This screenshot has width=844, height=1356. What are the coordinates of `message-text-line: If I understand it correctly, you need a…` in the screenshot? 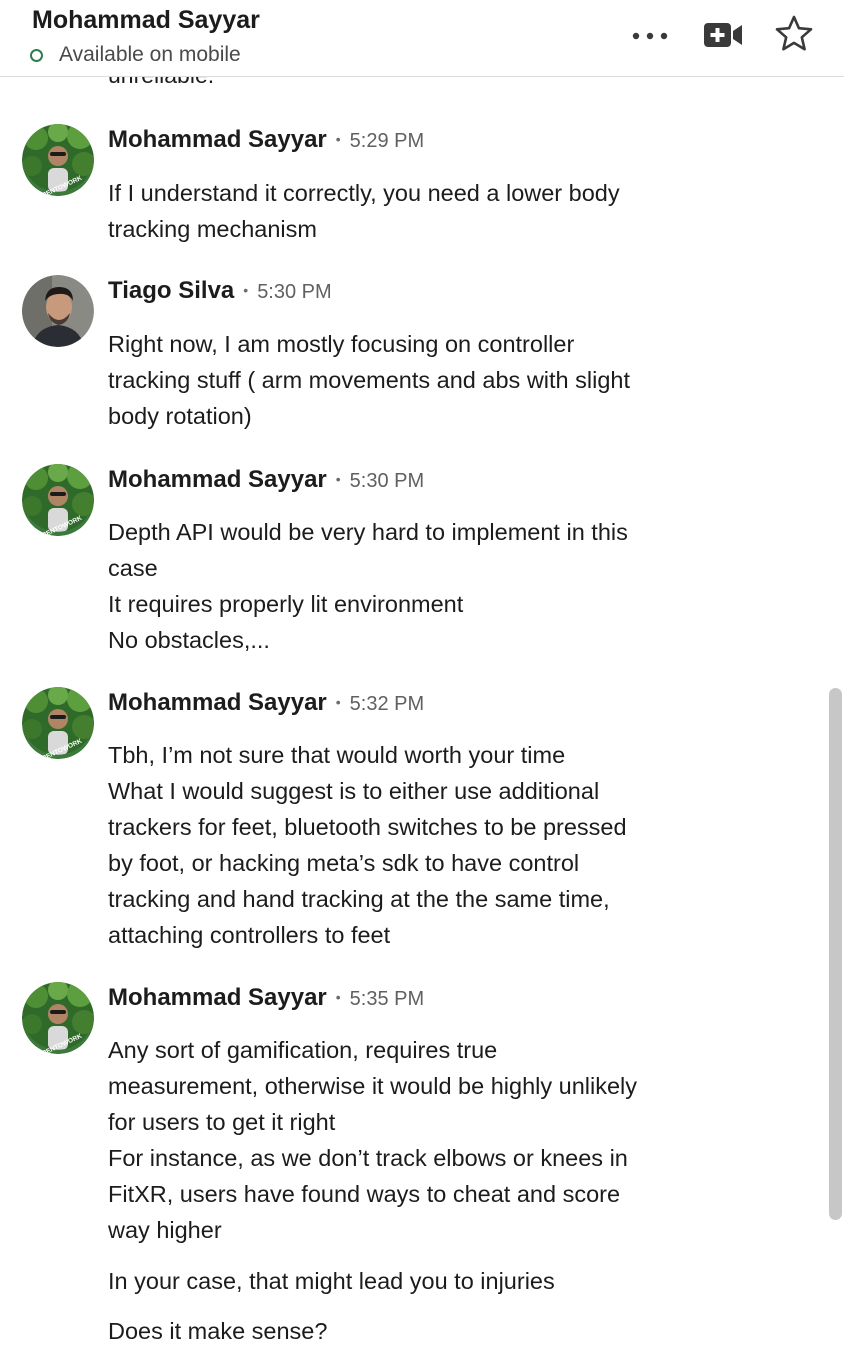 It's located at (364, 193).